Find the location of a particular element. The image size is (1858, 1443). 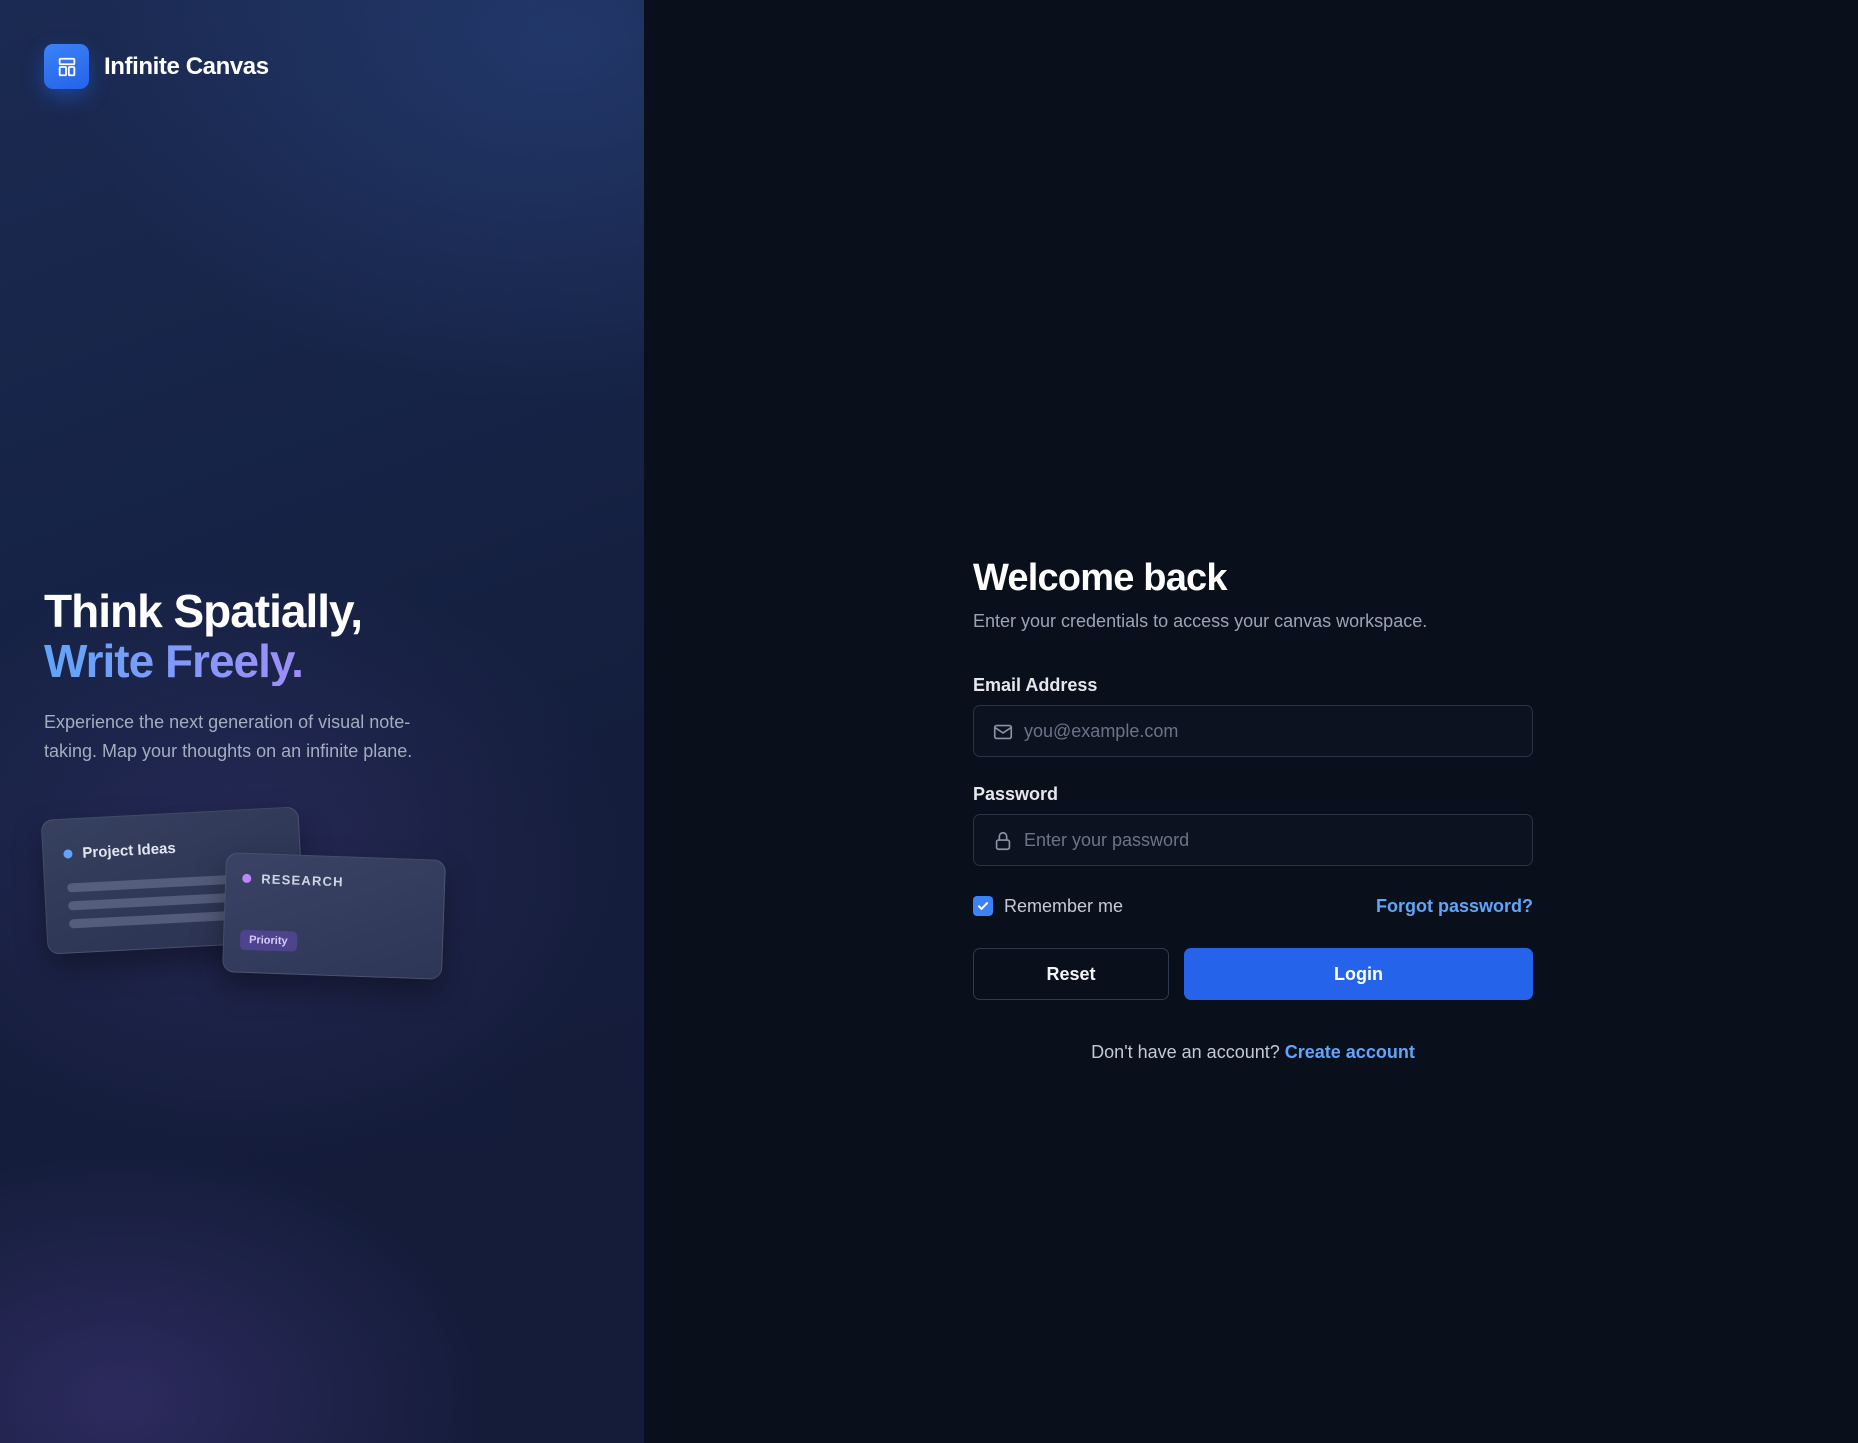

remember-label: Remember me is located at coordinates (1064, 905).